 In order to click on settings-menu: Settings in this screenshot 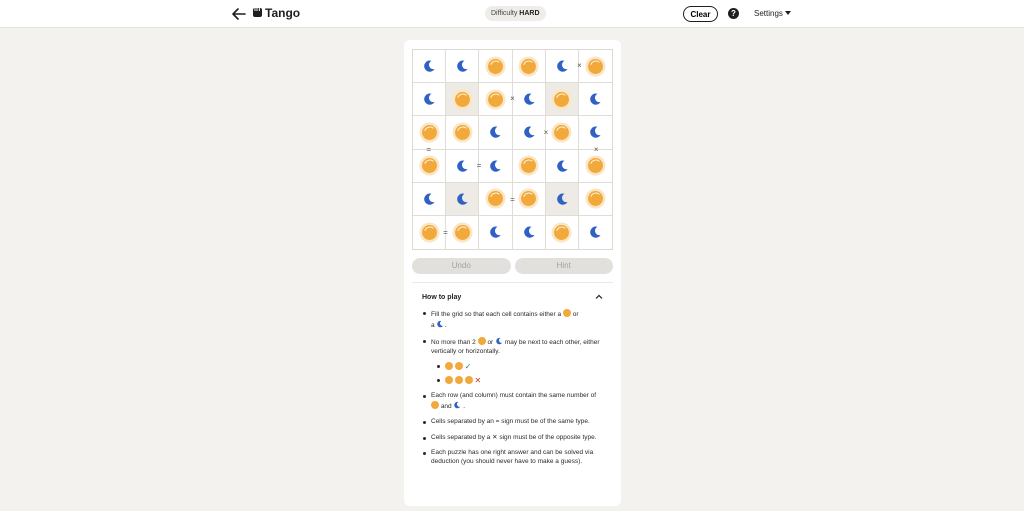, I will do `click(772, 13)`.